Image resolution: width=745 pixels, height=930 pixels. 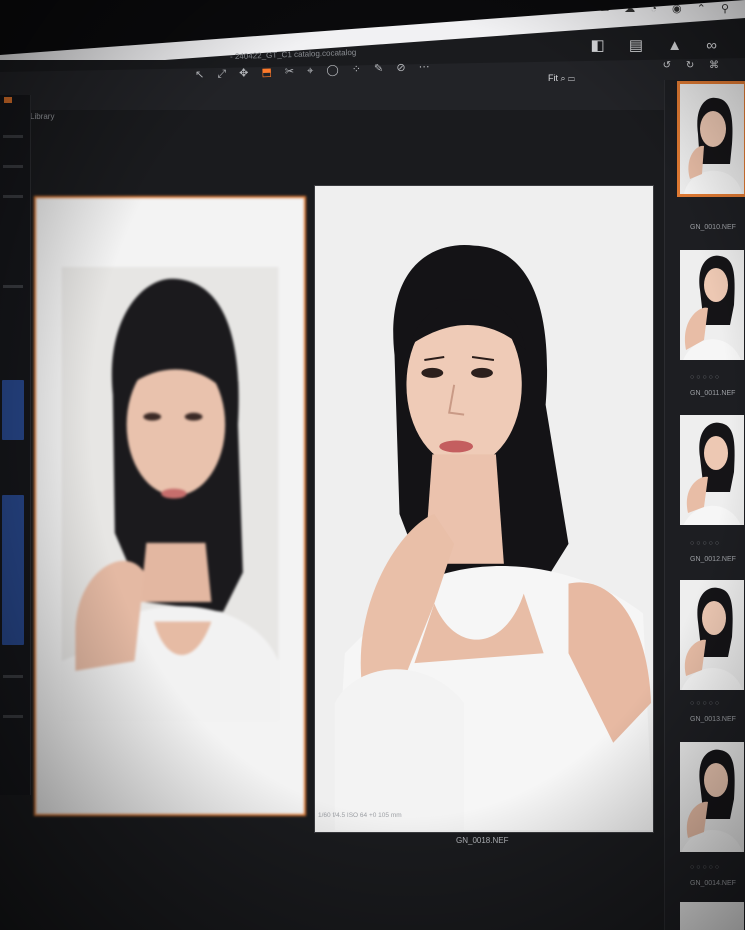 I want to click on thumbnail-filename: GN_0013.NEF, so click(x=713, y=719).